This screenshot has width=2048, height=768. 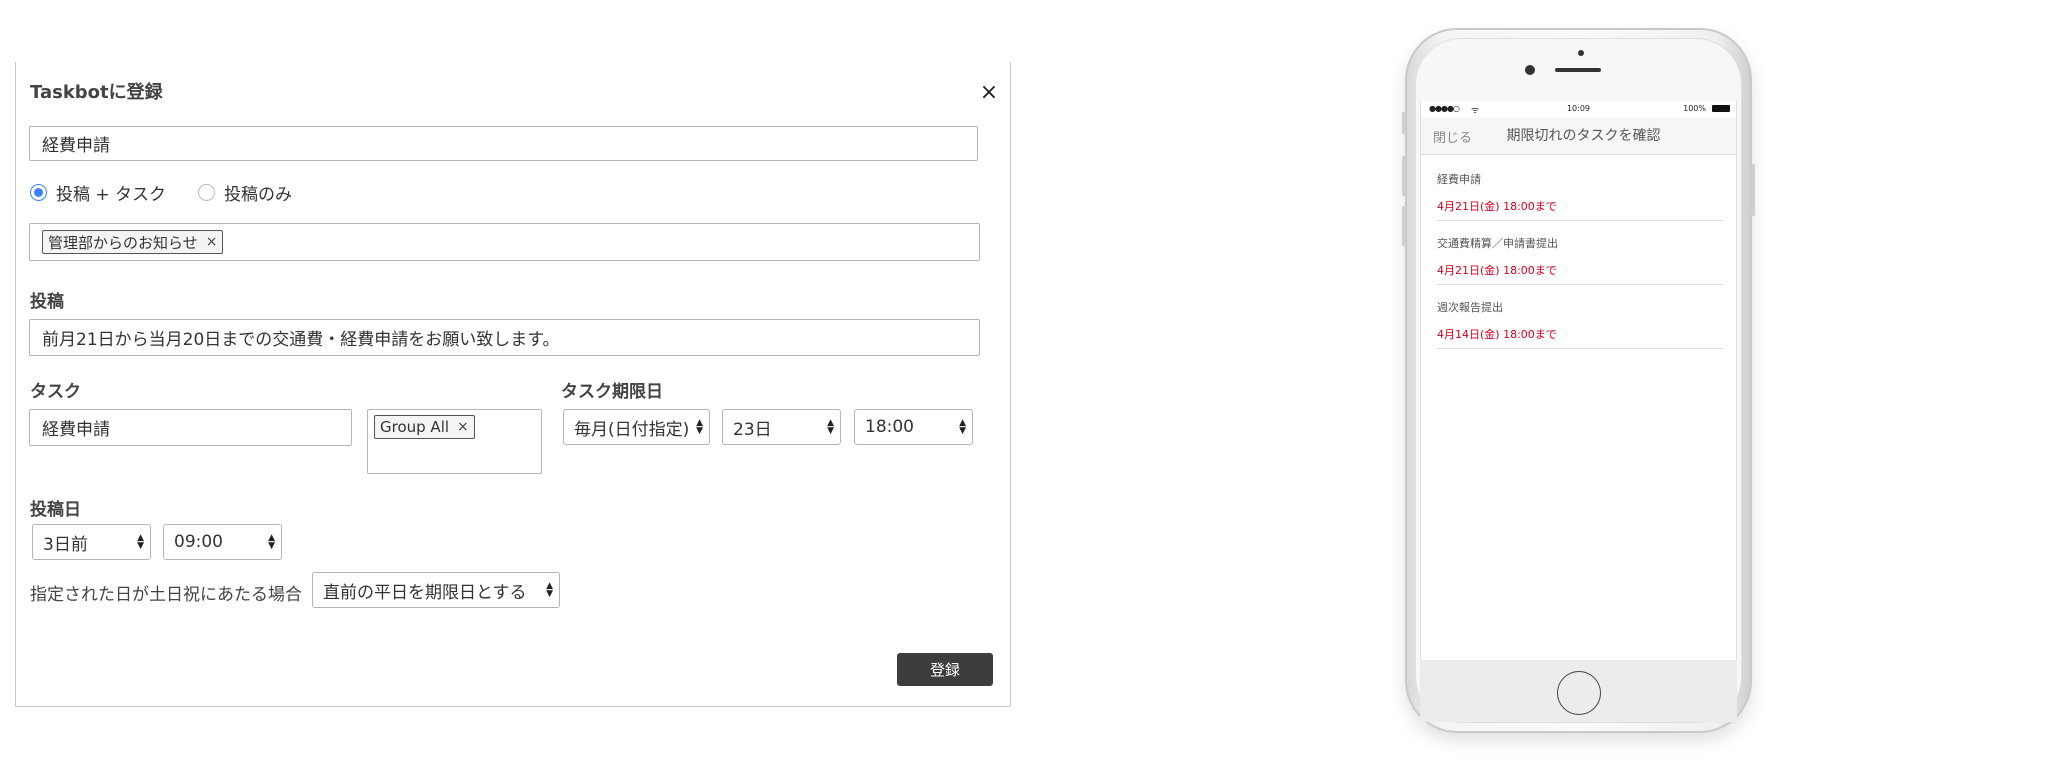 What do you see at coordinates (1580, 189) in the screenshot?
I see `list-item: 経費申請 4月21日(金) 18:00まで` at bounding box center [1580, 189].